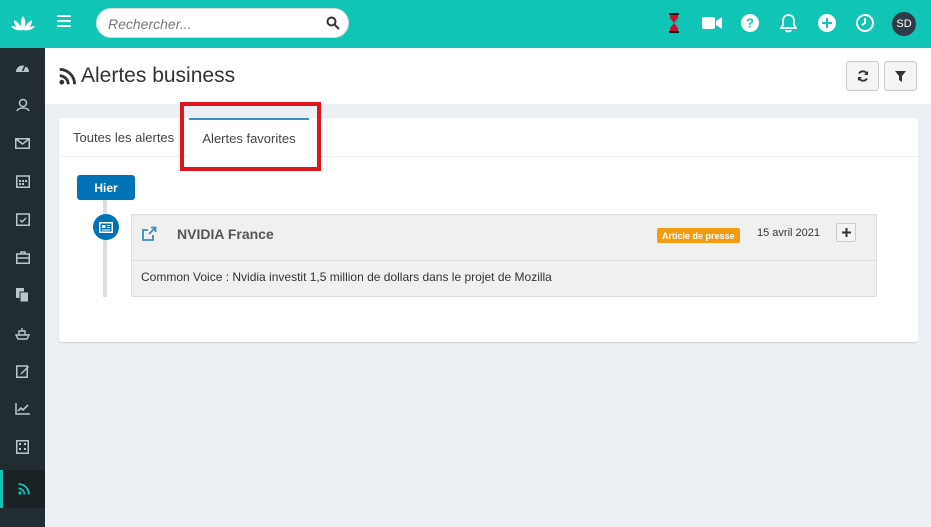  I want to click on user-avatar: SD, so click(904, 24).